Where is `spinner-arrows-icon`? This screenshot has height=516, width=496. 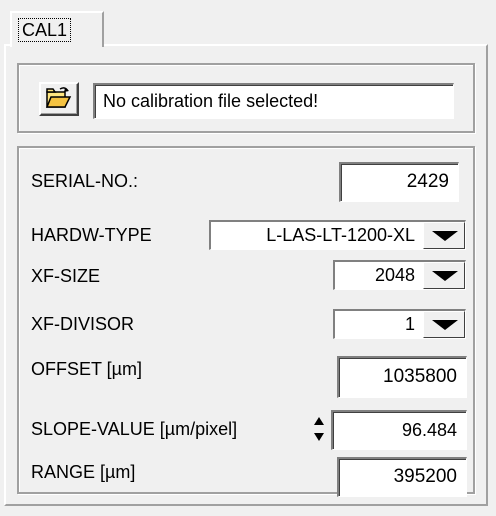
spinner-arrows-icon is located at coordinates (319, 429).